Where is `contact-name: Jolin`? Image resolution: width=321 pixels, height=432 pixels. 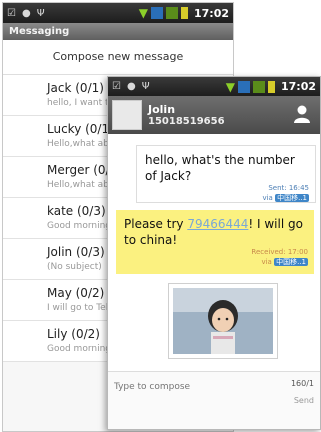
contact-name: Jolin is located at coordinates (162, 109).